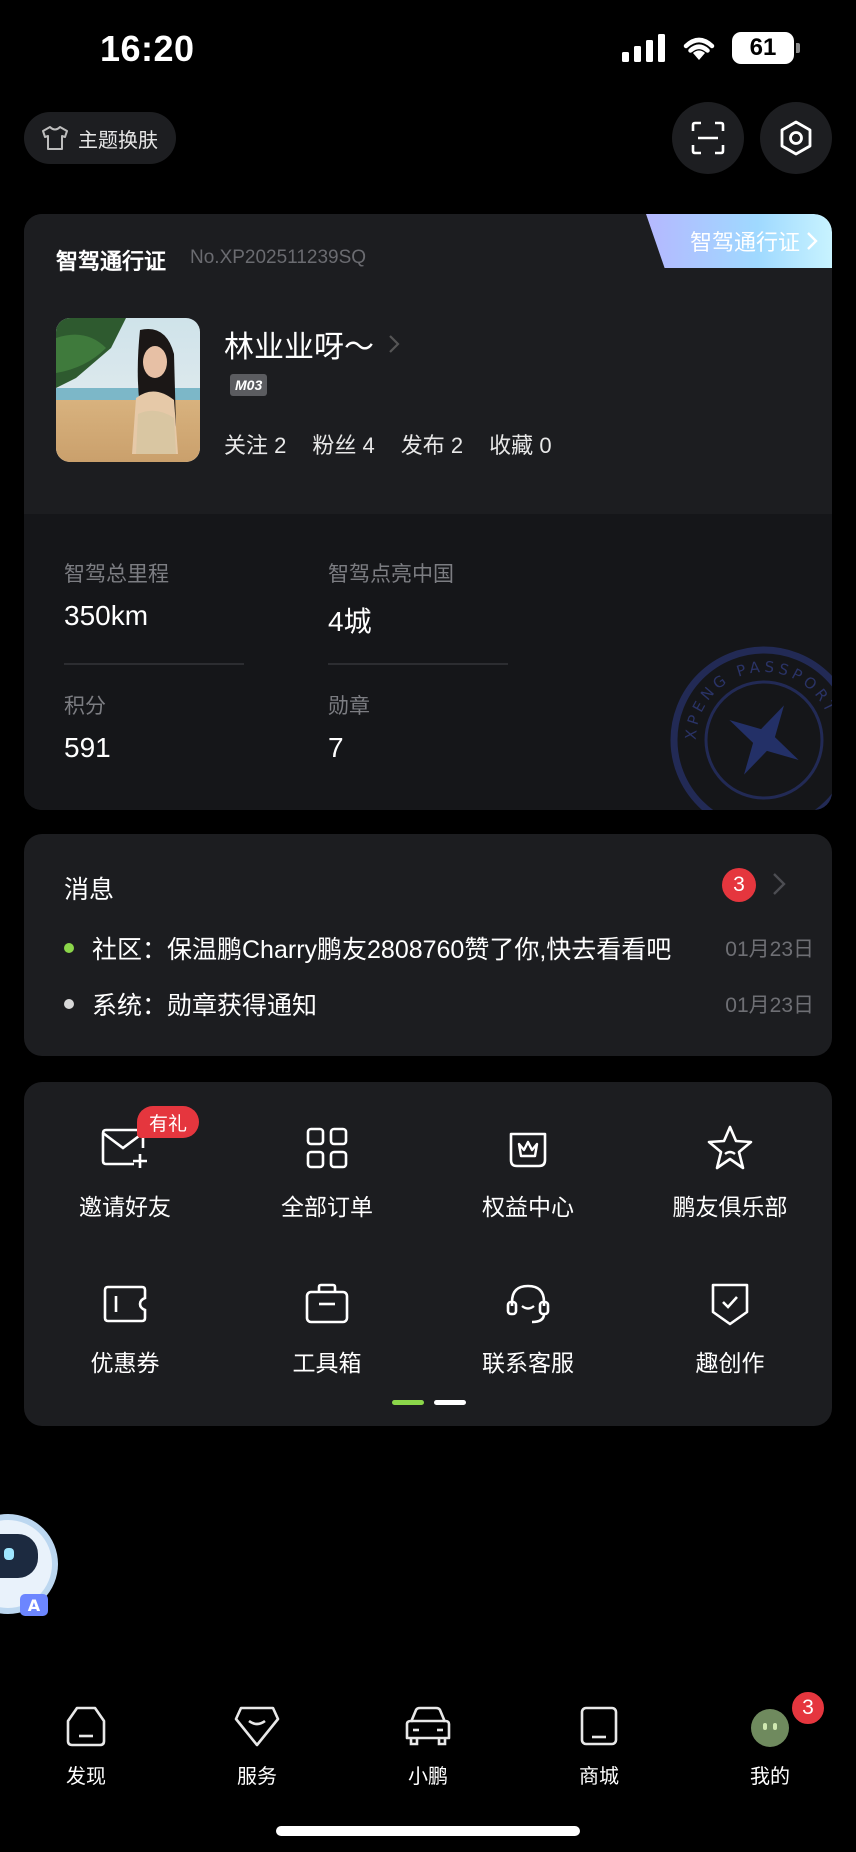  I want to click on medals-stat: 勋章 7, so click(349, 727).